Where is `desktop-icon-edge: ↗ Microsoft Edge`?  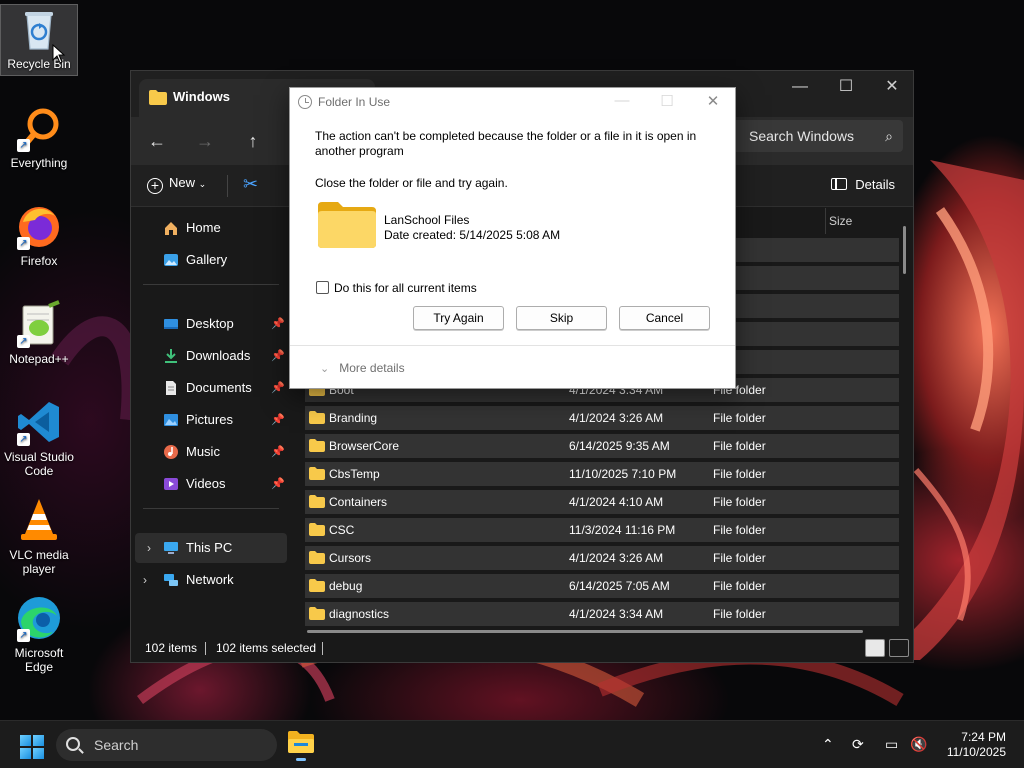
desktop-icon-edge: ↗ Microsoft Edge is located at coordinates (39, 634).